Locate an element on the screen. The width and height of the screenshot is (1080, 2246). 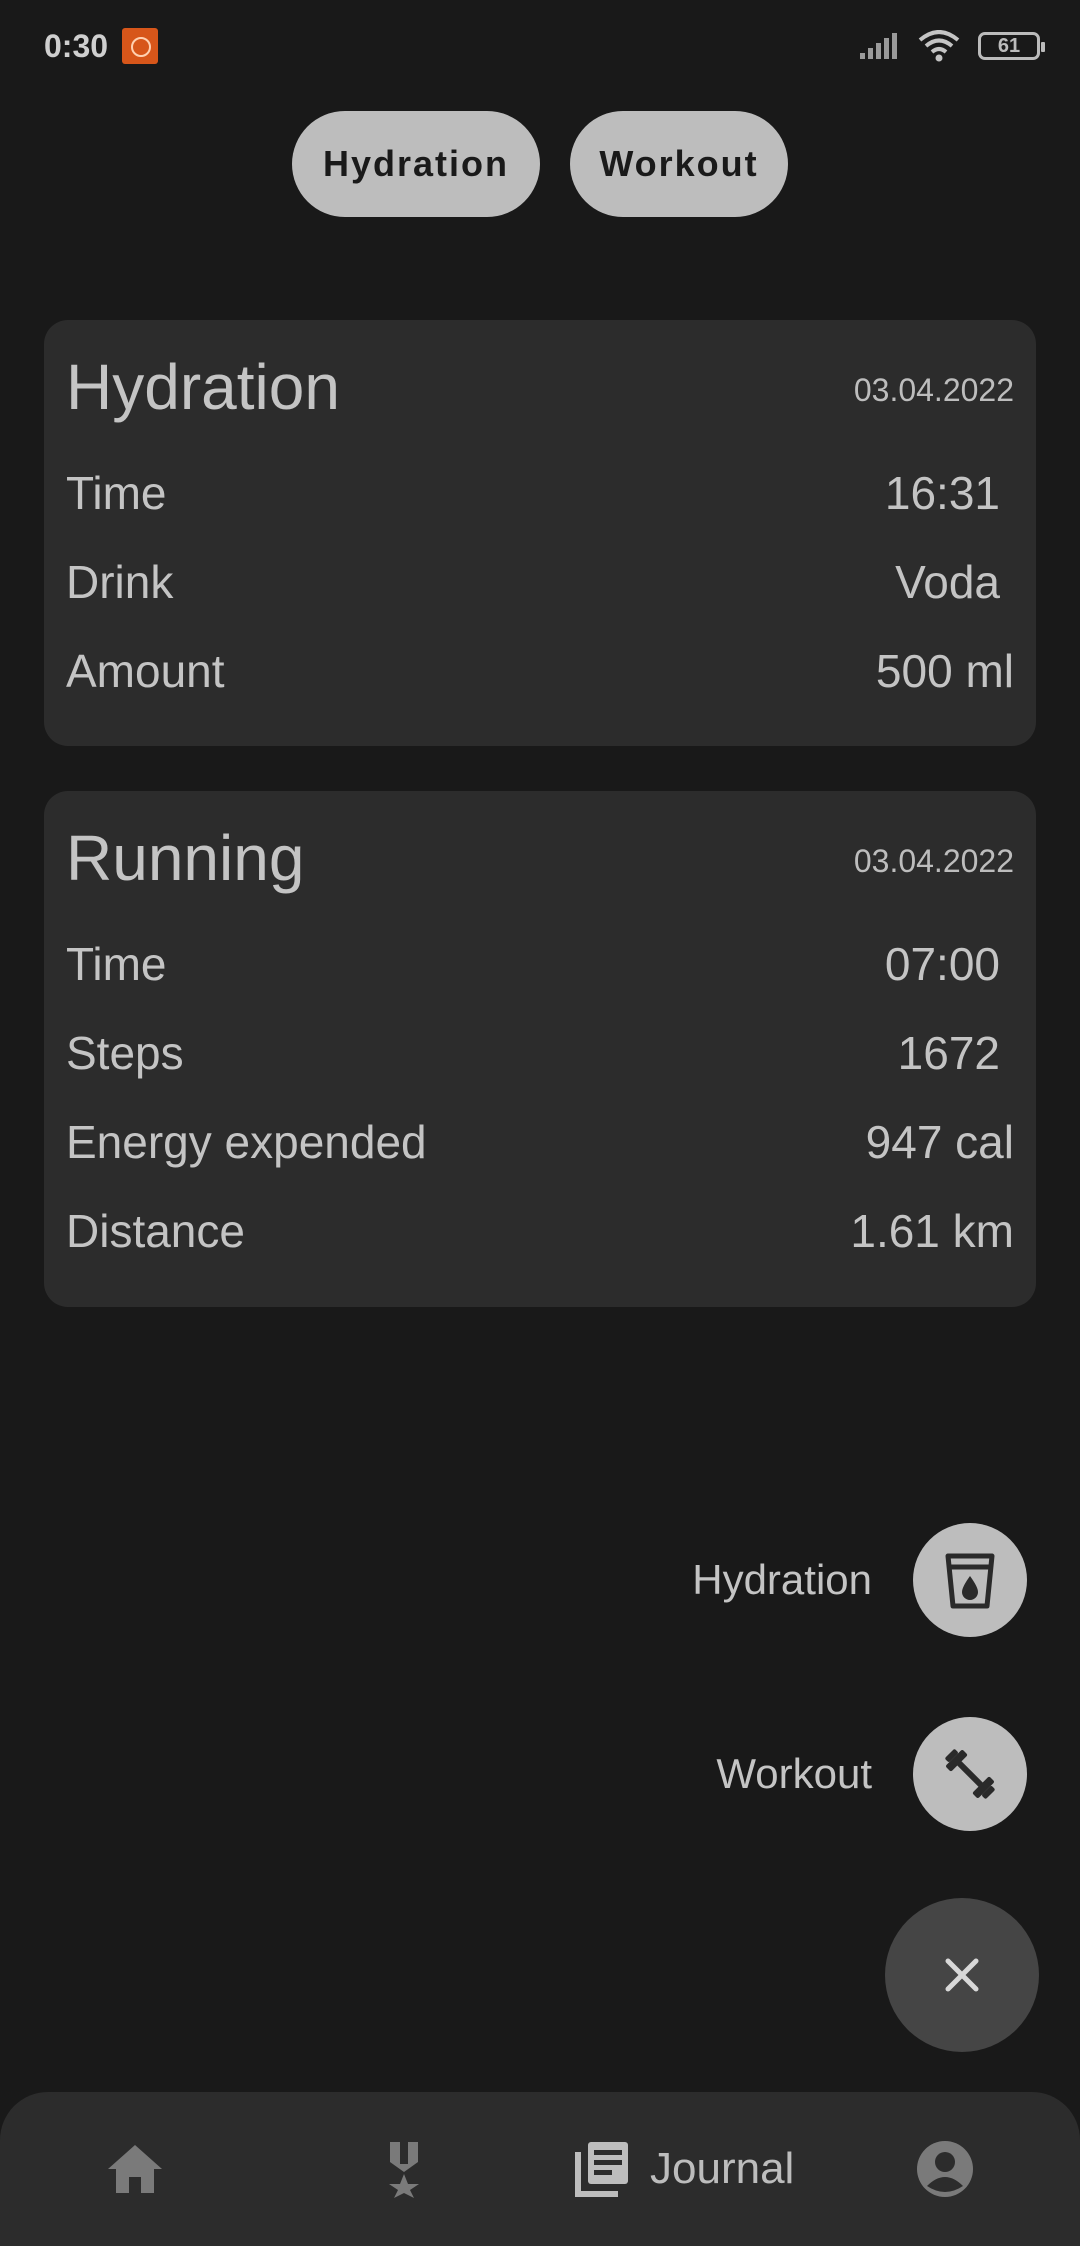
nav-profile is located at coordinates (945, 2169).